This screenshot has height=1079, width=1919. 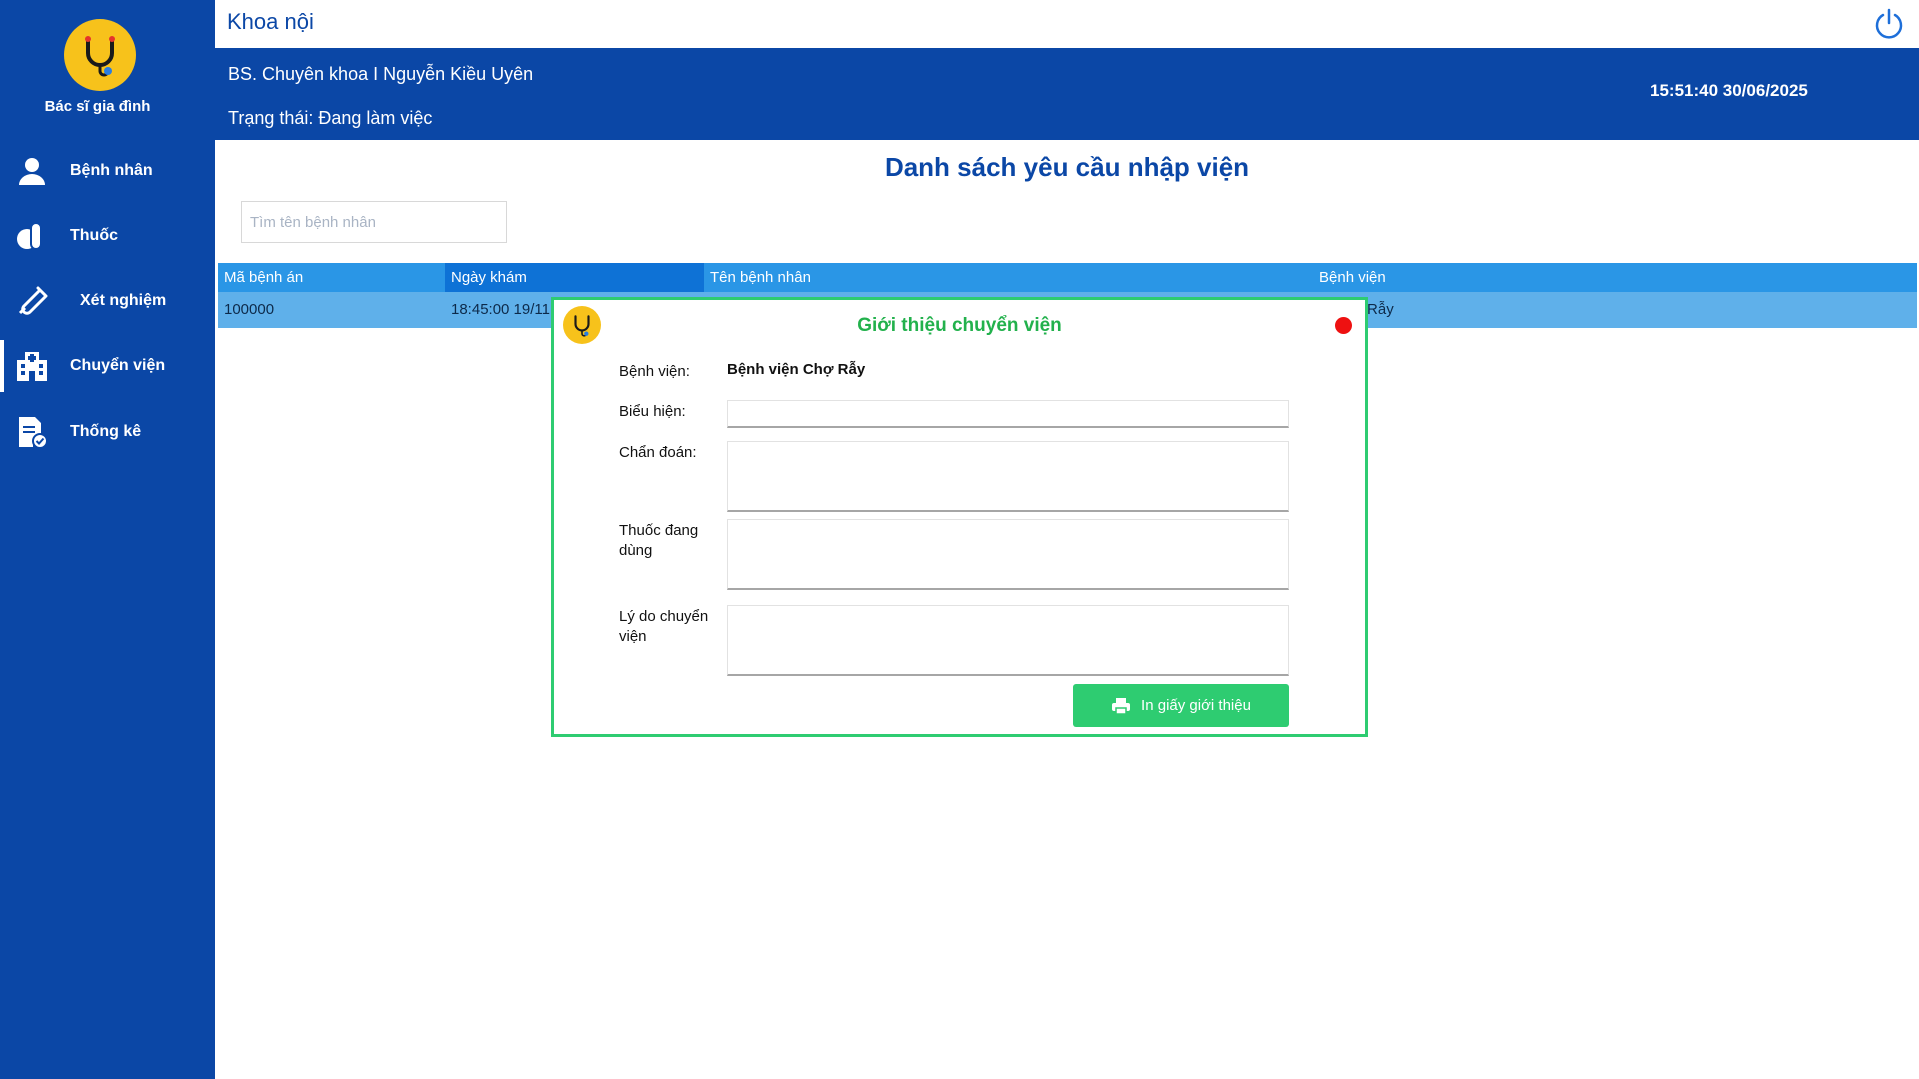 What do you see at coordinates (330, 118) in the screenshot?
I see `work-status: Trạng thái: Đang làm việc` at bounding box center [330, 118].